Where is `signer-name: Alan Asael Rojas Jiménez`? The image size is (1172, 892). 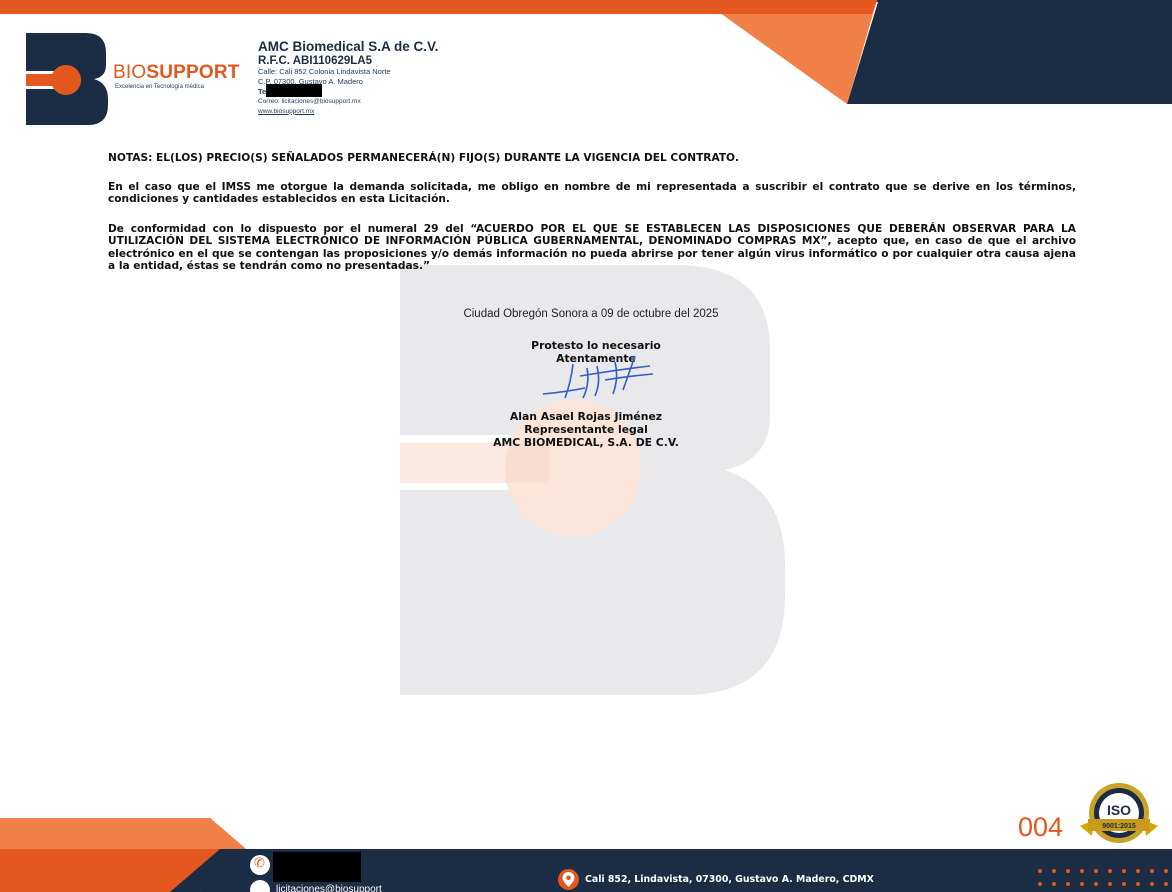
signer-name: Alan Asael Rojas Jiménez is located at coordinates (586, 416).